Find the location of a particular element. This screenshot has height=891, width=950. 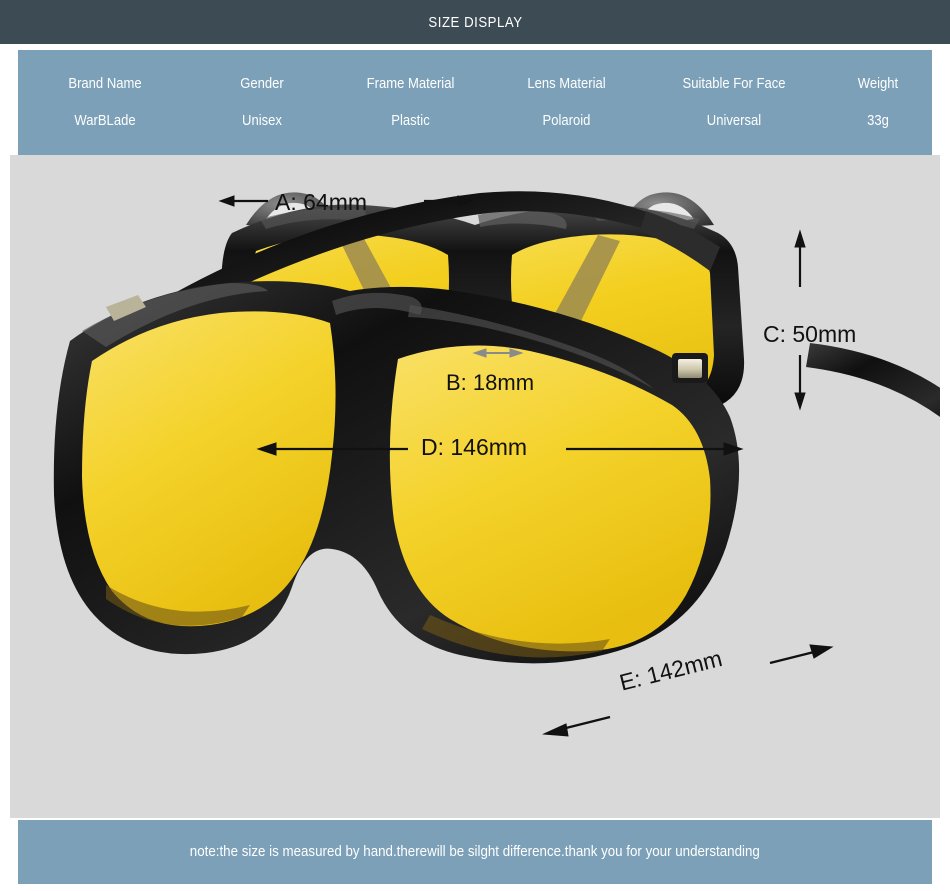

arrow-a-left is located at coordinates (243, 201).